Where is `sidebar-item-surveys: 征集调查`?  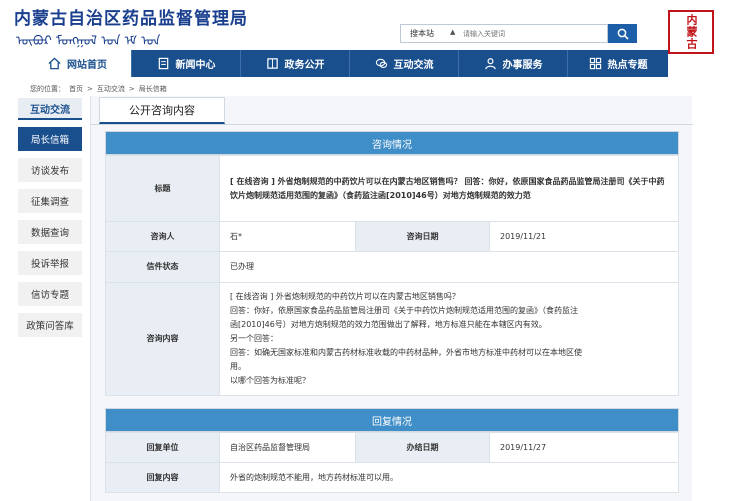
sidebar-item-surveys: 征集调查 is located at coordinates (50, 201).